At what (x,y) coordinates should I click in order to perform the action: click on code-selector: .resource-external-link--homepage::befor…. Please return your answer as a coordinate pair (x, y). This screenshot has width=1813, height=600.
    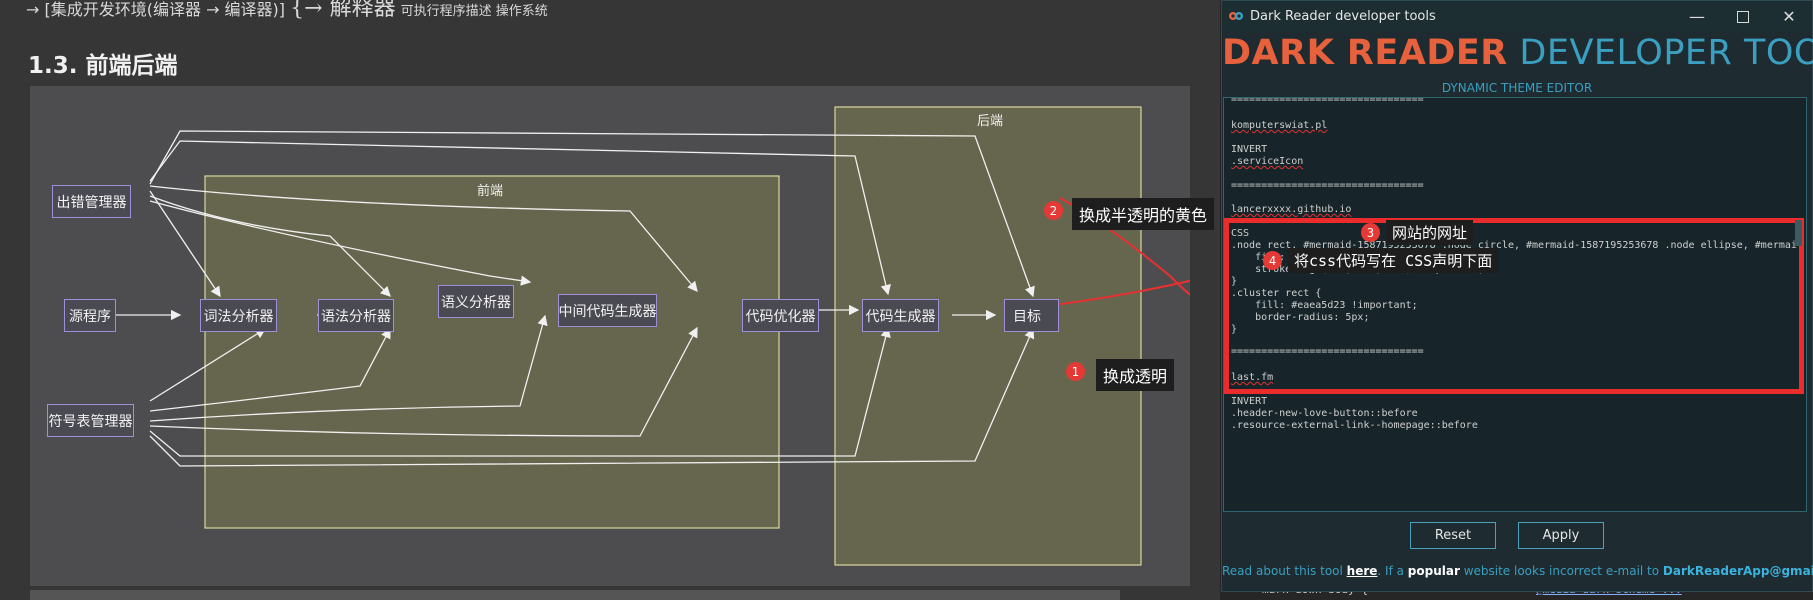
    Looking at the image, I should click on (1354, 425).